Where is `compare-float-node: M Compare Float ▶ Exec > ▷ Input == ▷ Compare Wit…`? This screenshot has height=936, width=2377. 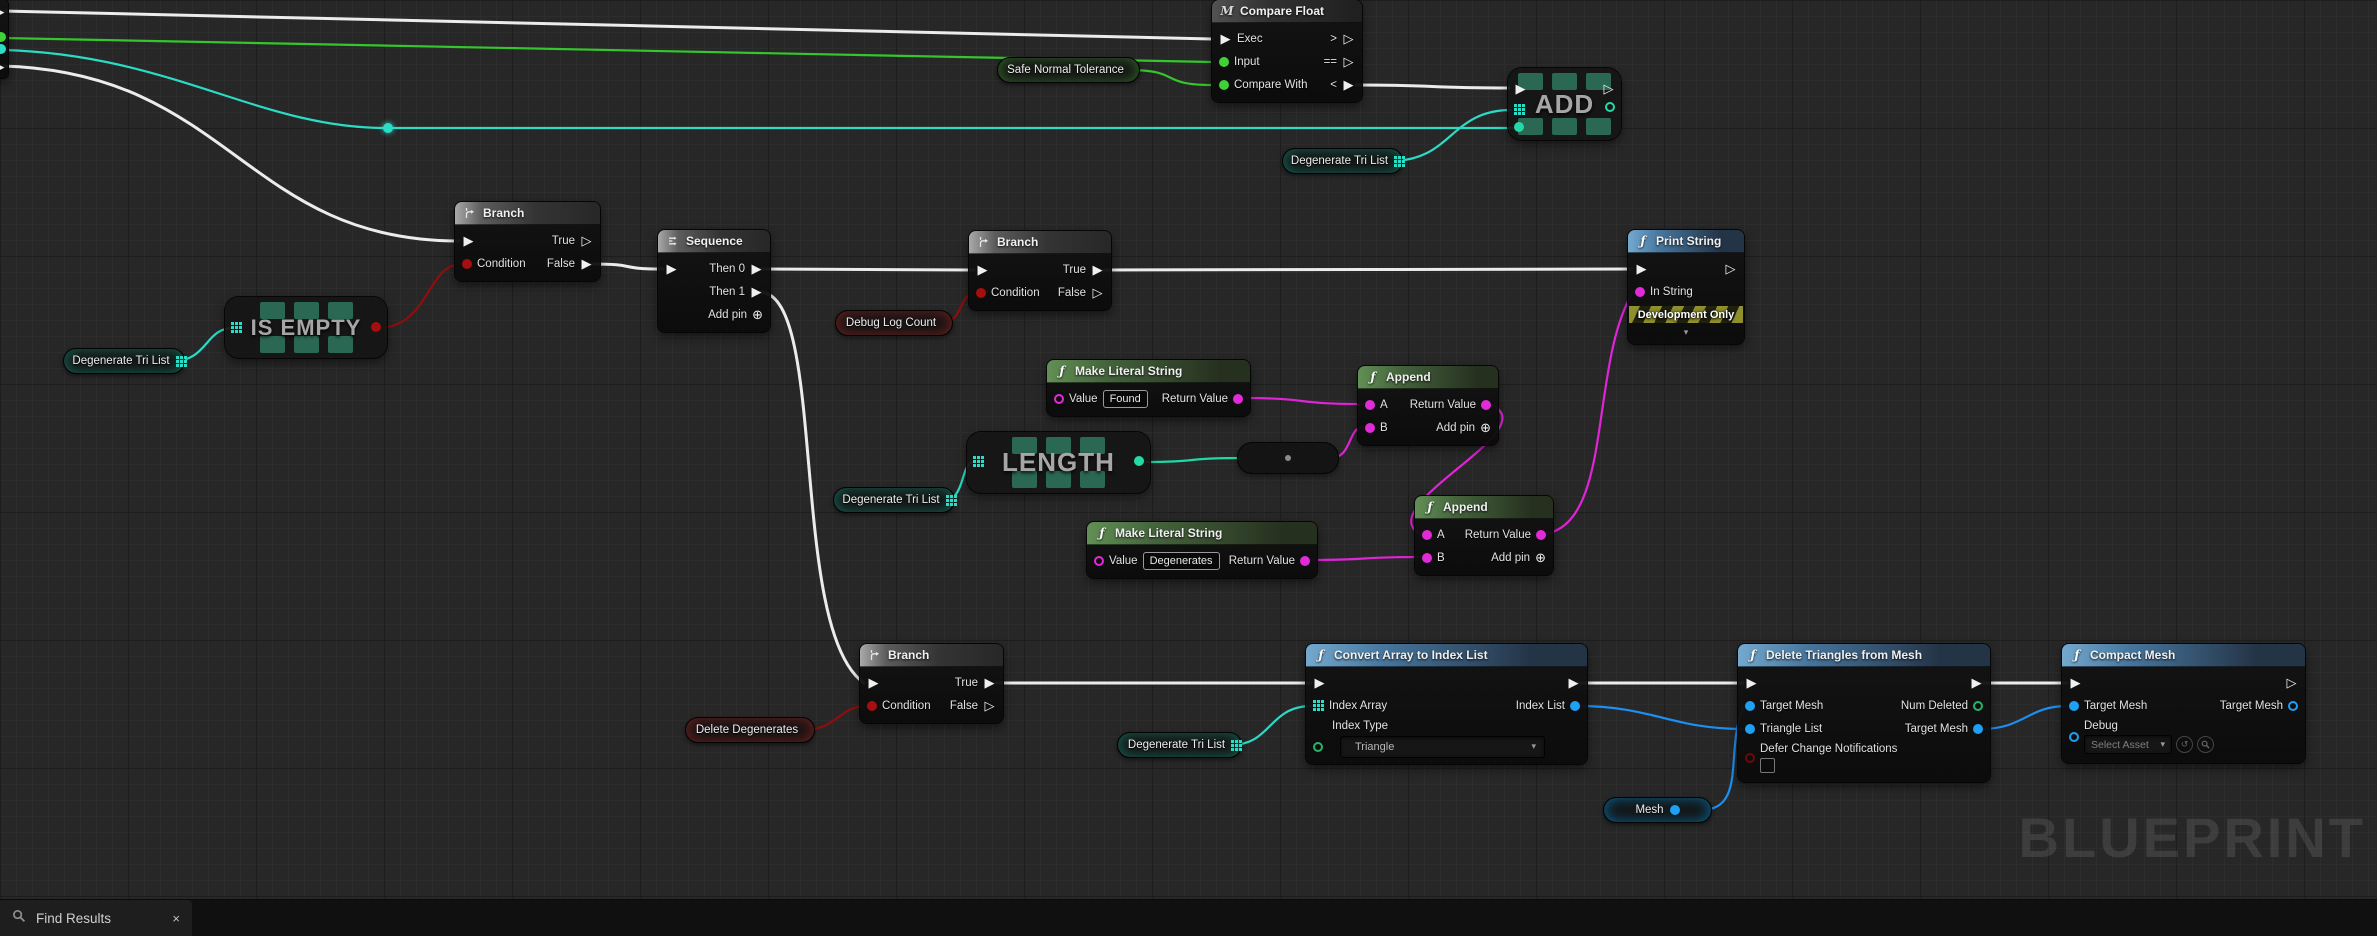 compare-float-node: M Compare Float ▶ Exec > ▷ Input == ▷ Compare Wit… is located at coordinates (1287, 51).